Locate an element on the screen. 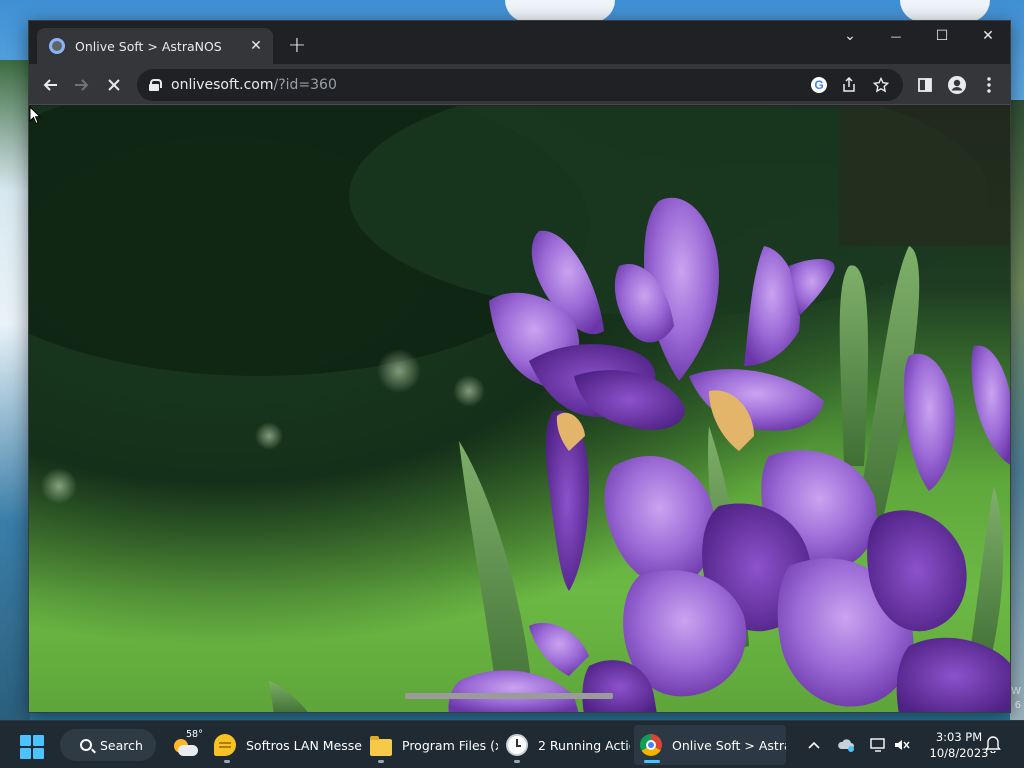 This screenshot has width=1024, height=768. address-bar: onlivesoft.com/?id=360 G is located at coordinates (520, 85).